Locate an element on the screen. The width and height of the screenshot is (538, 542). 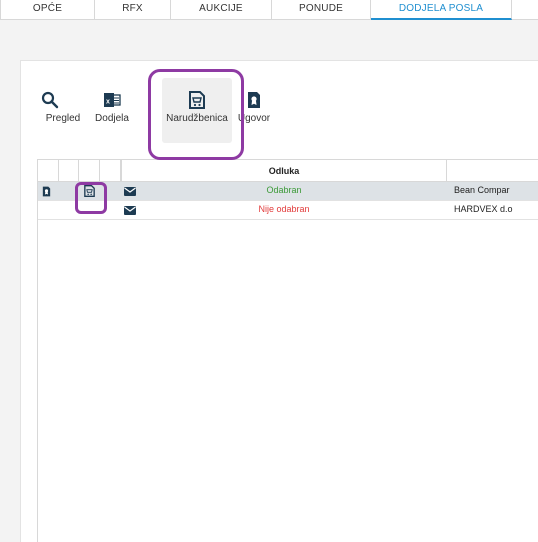
dodjela-label: Dodjela is located at coordinates (112, 118).